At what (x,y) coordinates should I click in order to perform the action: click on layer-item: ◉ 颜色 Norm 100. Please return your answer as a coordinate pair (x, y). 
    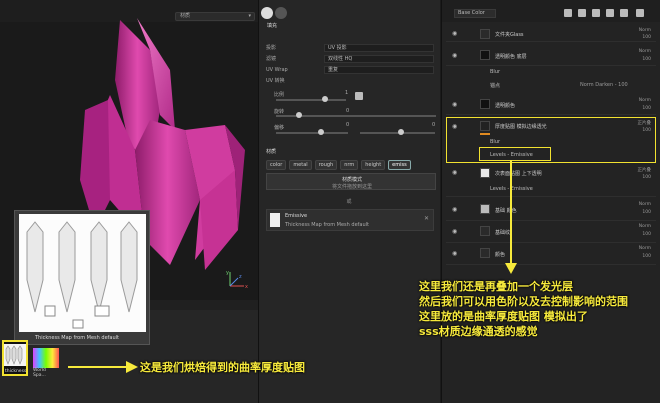
    Looking at the image, I should click on (551, 254).